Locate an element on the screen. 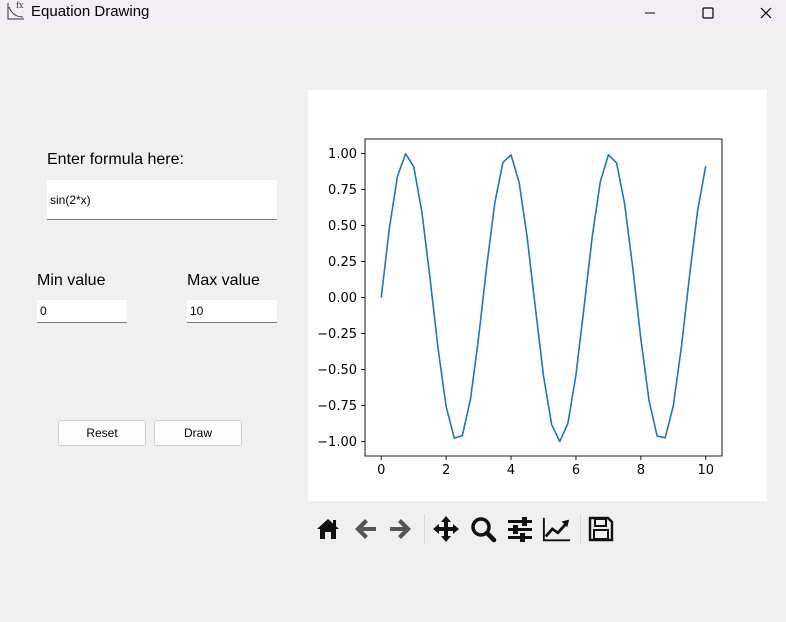 The height and width of the screenshot is (622, 786). edit-axis-button is located at coordinates (557, 529).